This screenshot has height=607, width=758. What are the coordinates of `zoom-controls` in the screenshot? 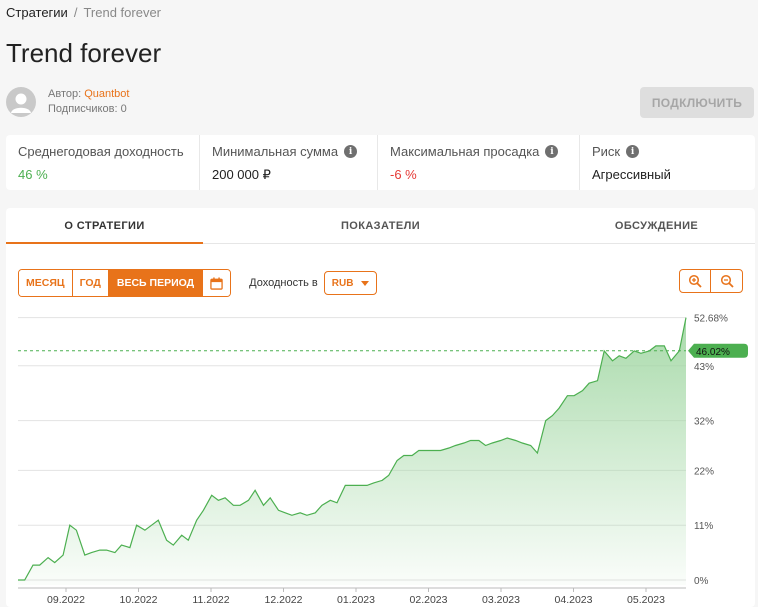 It's located at (711, 281).